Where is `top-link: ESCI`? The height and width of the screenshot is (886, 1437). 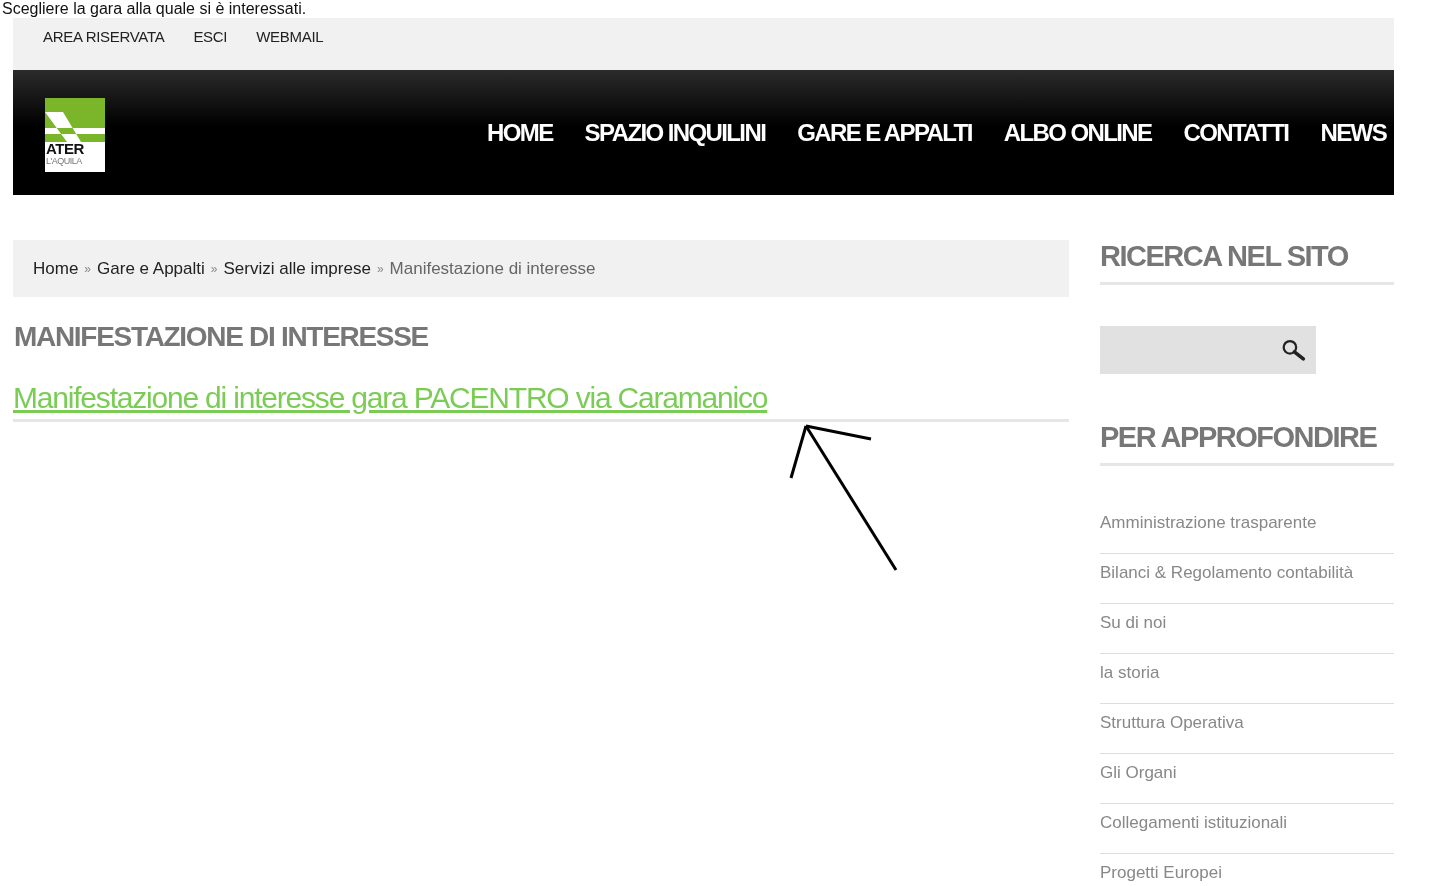
top-link: ESCI is located at coordinates (210, 36).